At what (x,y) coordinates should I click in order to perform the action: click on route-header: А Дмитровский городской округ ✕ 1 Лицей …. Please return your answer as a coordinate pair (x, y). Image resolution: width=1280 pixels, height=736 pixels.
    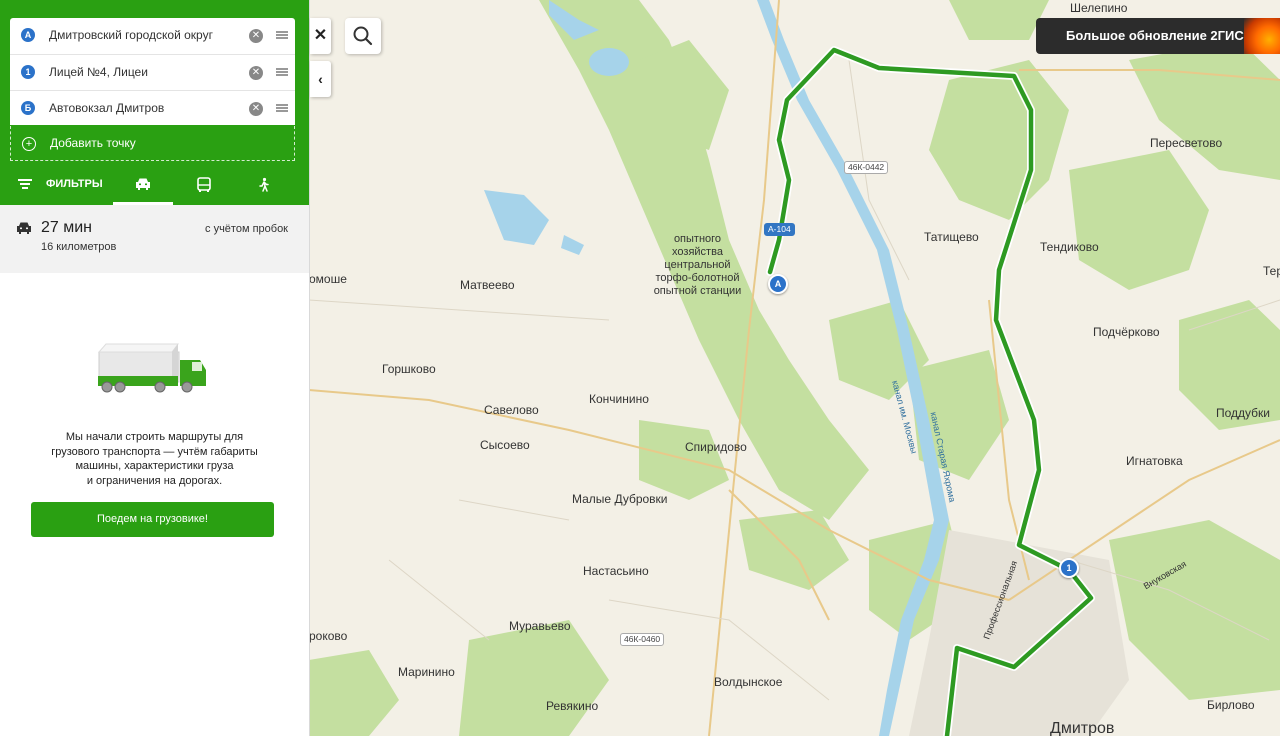
    Looking at the image, I should click on (154, 102).